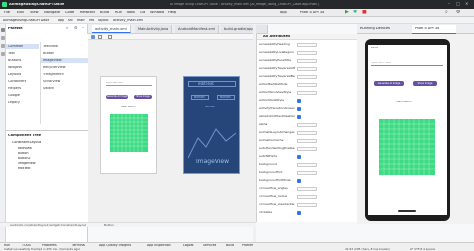 This screenshot has width=474, height=251. What do you see at coordinates (111, 29) in the screenshot?
I see `tab-activity-main: activity_main.xml` at bounding box center [111, 29].